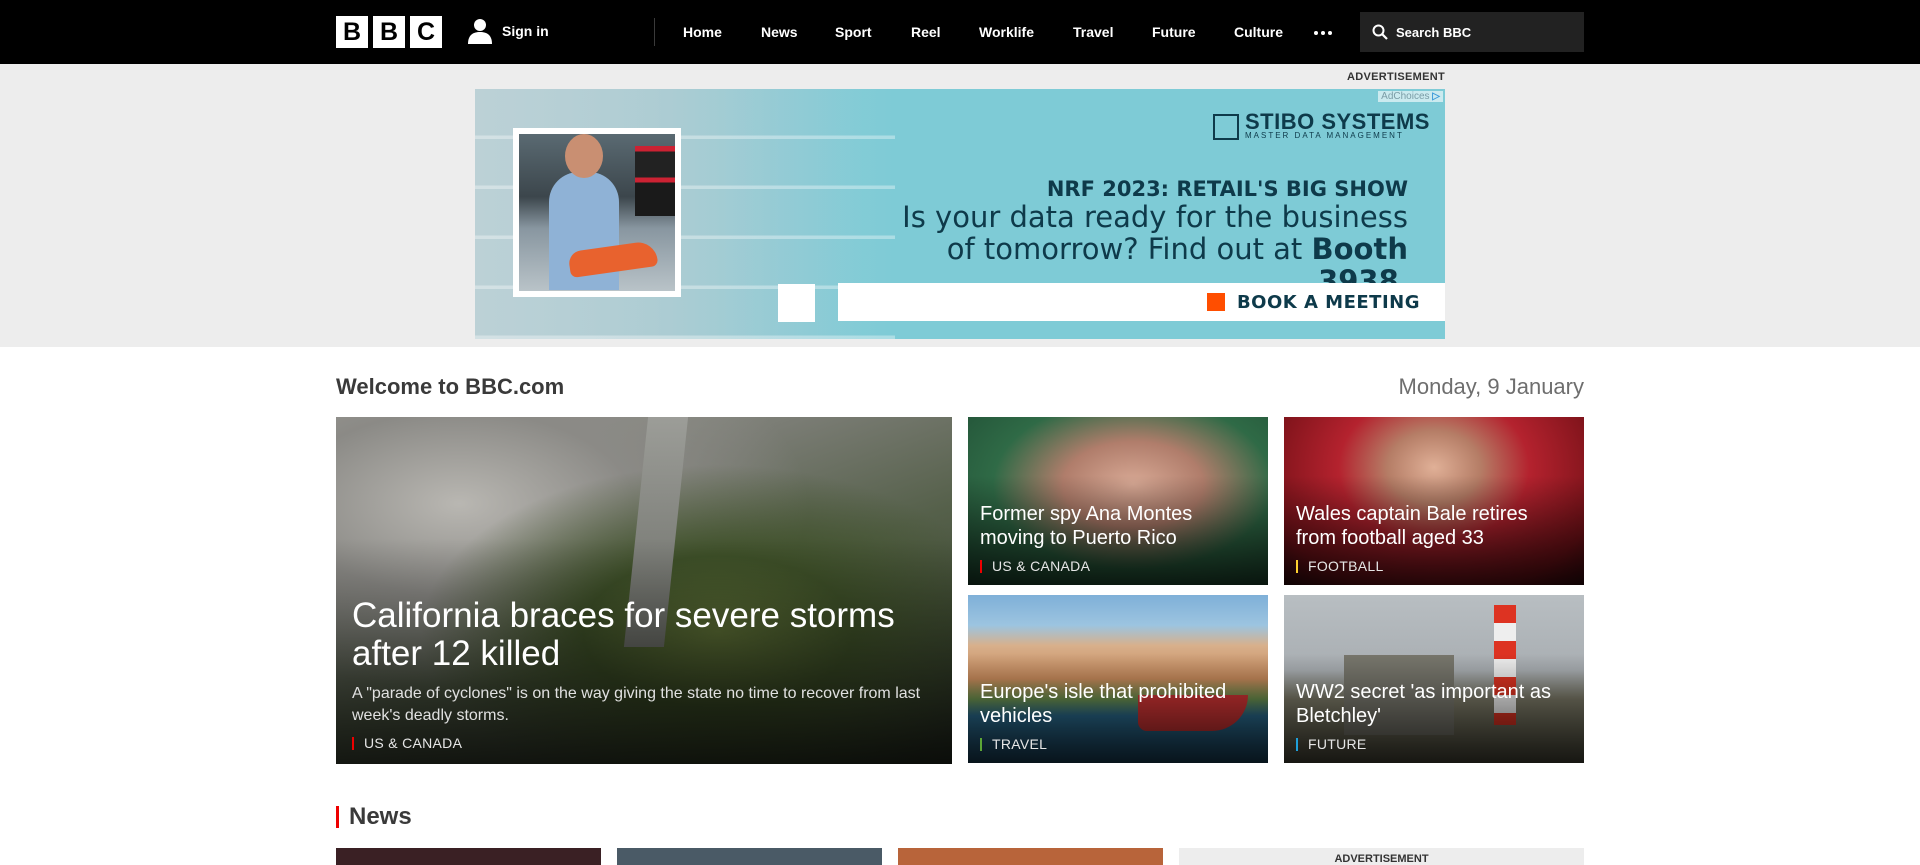 The image size is (1920, 865). I want to click on ad-decoration-box, so click(796, 303).